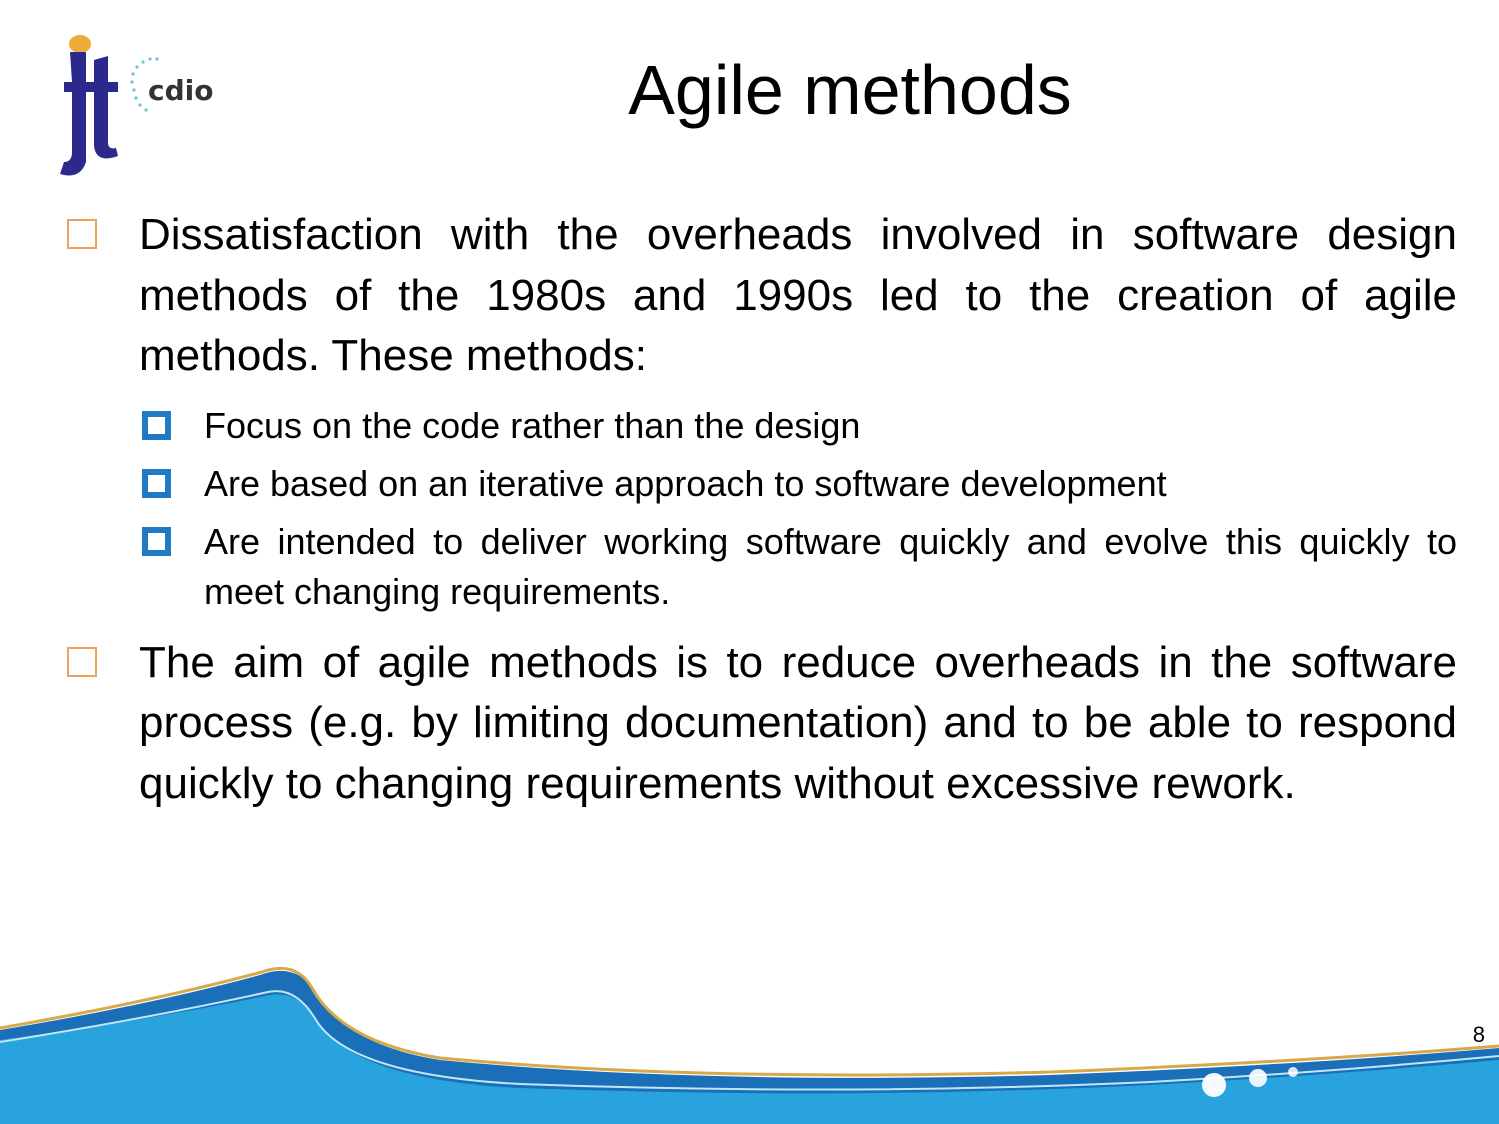 This screenshot has width=1499, height=1124. Describe the element at coordinates (749, 1059) in the screenshot. I see `wave-light-band` at that location.